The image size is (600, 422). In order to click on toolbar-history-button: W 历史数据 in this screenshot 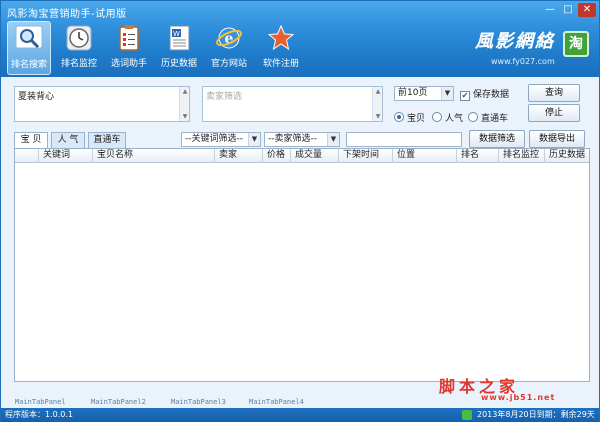, I will do `click(179, 48)`.